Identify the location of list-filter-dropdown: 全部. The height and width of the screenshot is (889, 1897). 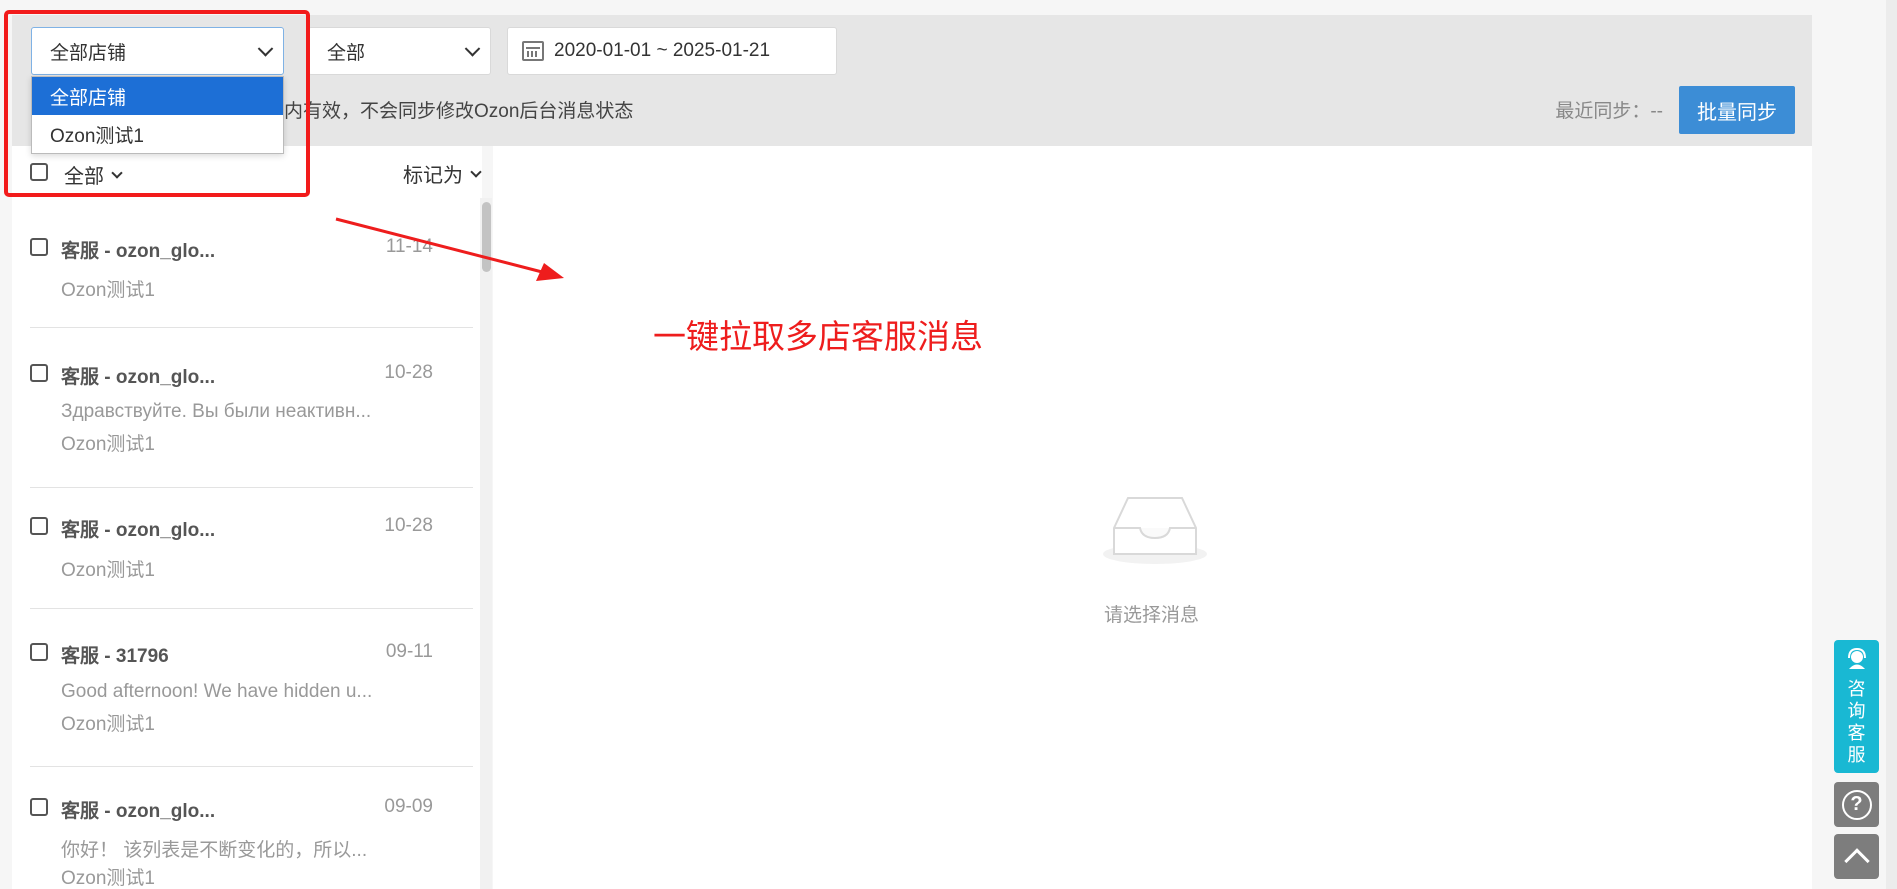
(93, 174).